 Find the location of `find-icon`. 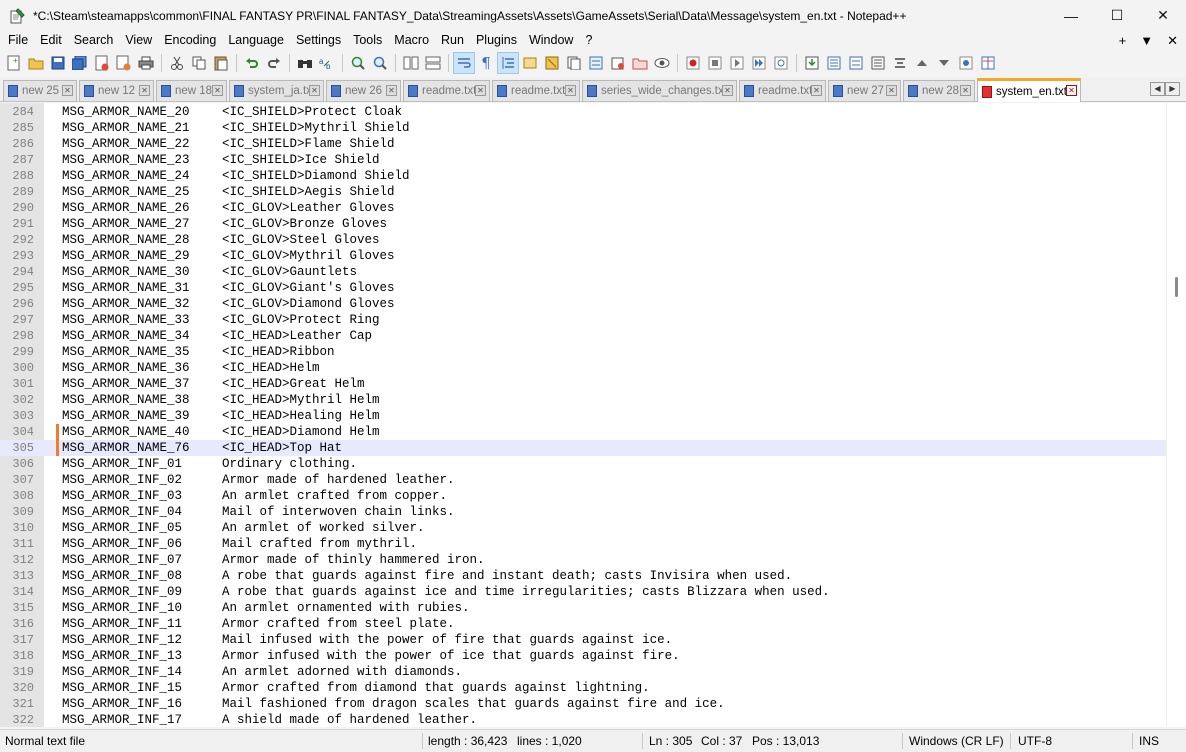

find-icon is located at coordinates (305, 63).